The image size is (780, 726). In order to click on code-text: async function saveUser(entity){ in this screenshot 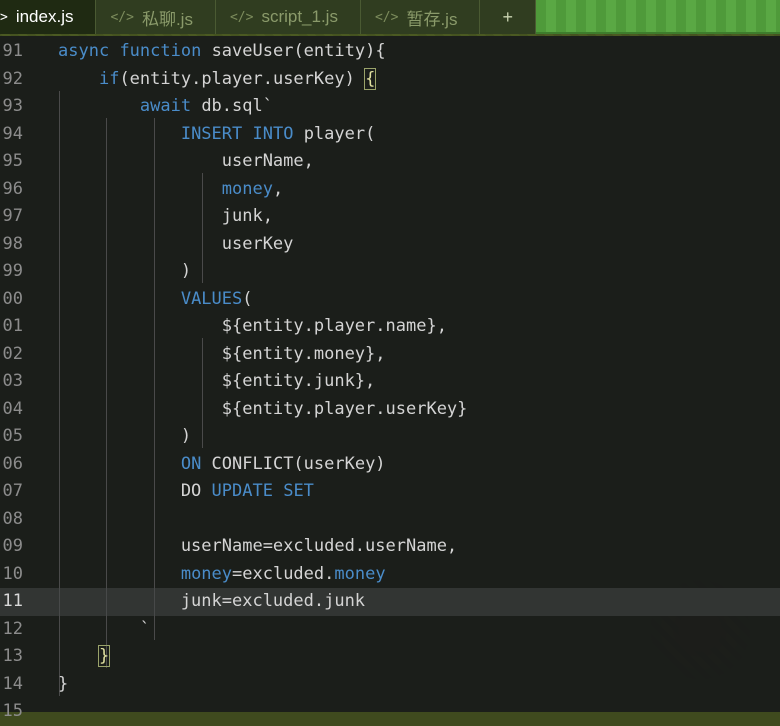, I will do `click(222, 52)`.